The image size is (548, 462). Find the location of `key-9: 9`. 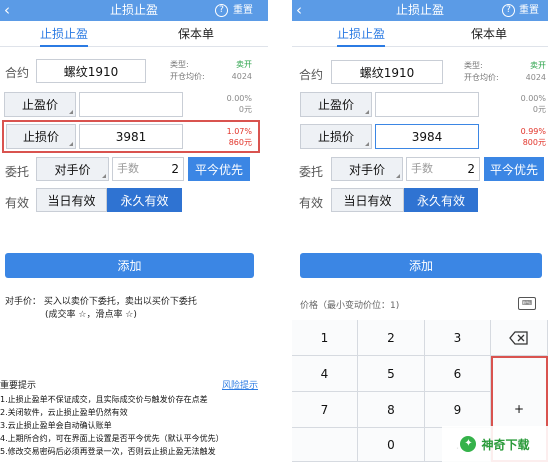

key-9: 9 is located at coordinates (458, 410).